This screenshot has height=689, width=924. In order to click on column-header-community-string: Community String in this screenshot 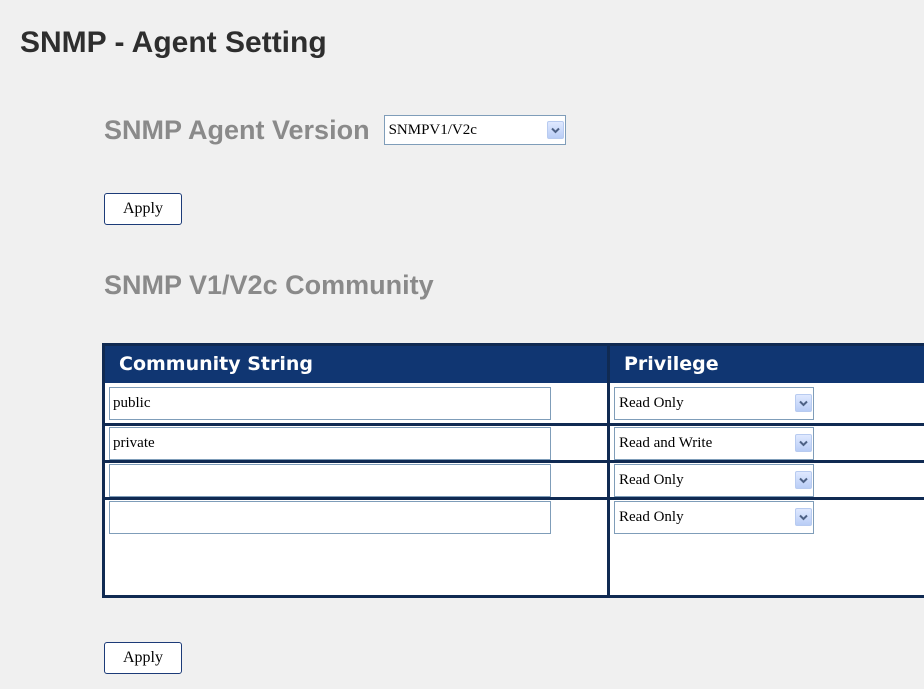, I will do `click(356, 364)`.